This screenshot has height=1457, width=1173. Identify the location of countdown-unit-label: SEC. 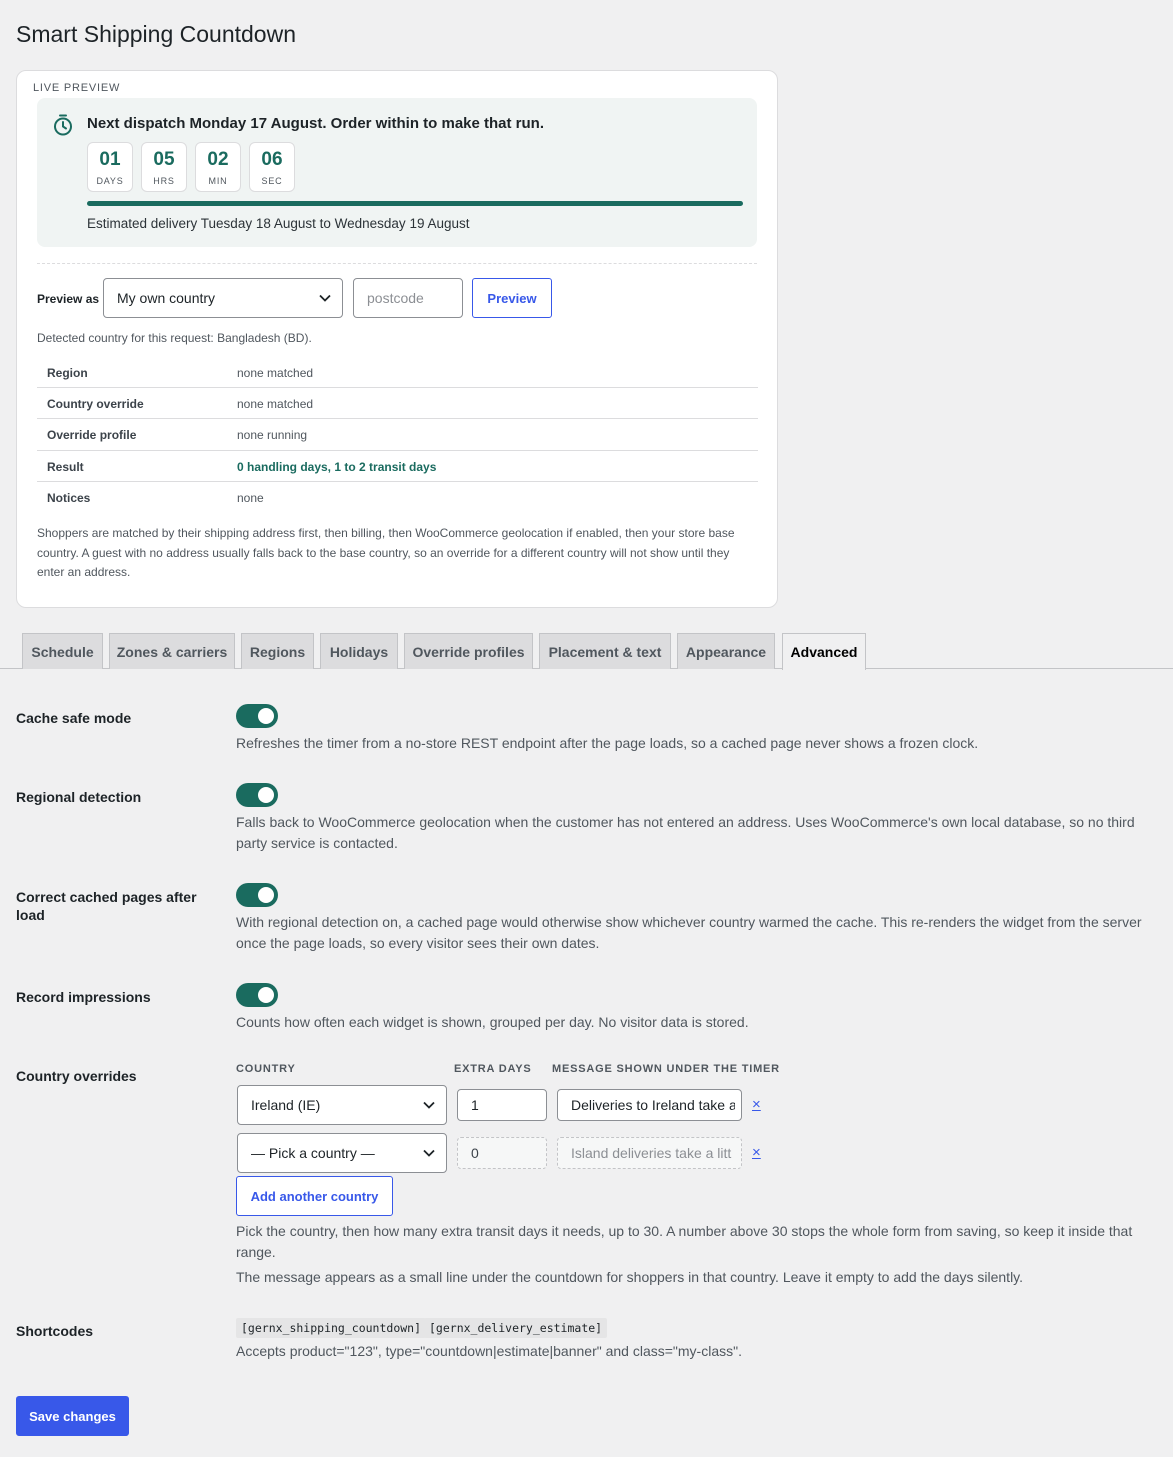
(272, 181).